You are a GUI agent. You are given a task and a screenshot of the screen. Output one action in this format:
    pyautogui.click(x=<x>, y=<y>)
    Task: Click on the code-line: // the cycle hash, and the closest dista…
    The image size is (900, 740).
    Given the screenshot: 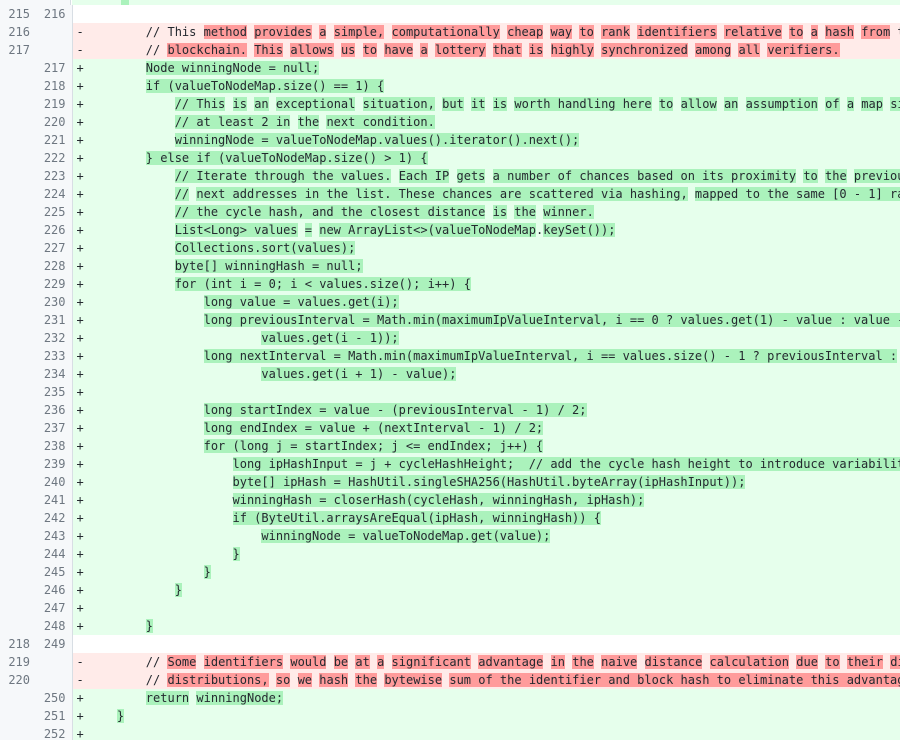 What is the action you would take?
    pyautogui.click(x=494, y=212)
    